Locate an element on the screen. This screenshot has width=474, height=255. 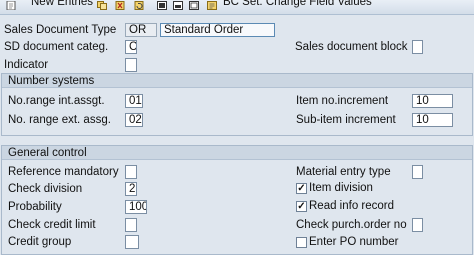
enter-po-number-label: Enter PO number is located at coordinates (354, 242).